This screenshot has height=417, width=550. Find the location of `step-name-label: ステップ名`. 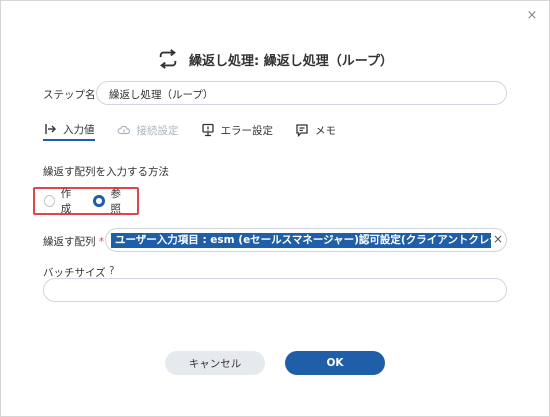

step-name-label: ステップ名 is located at coordinates (69, 95).